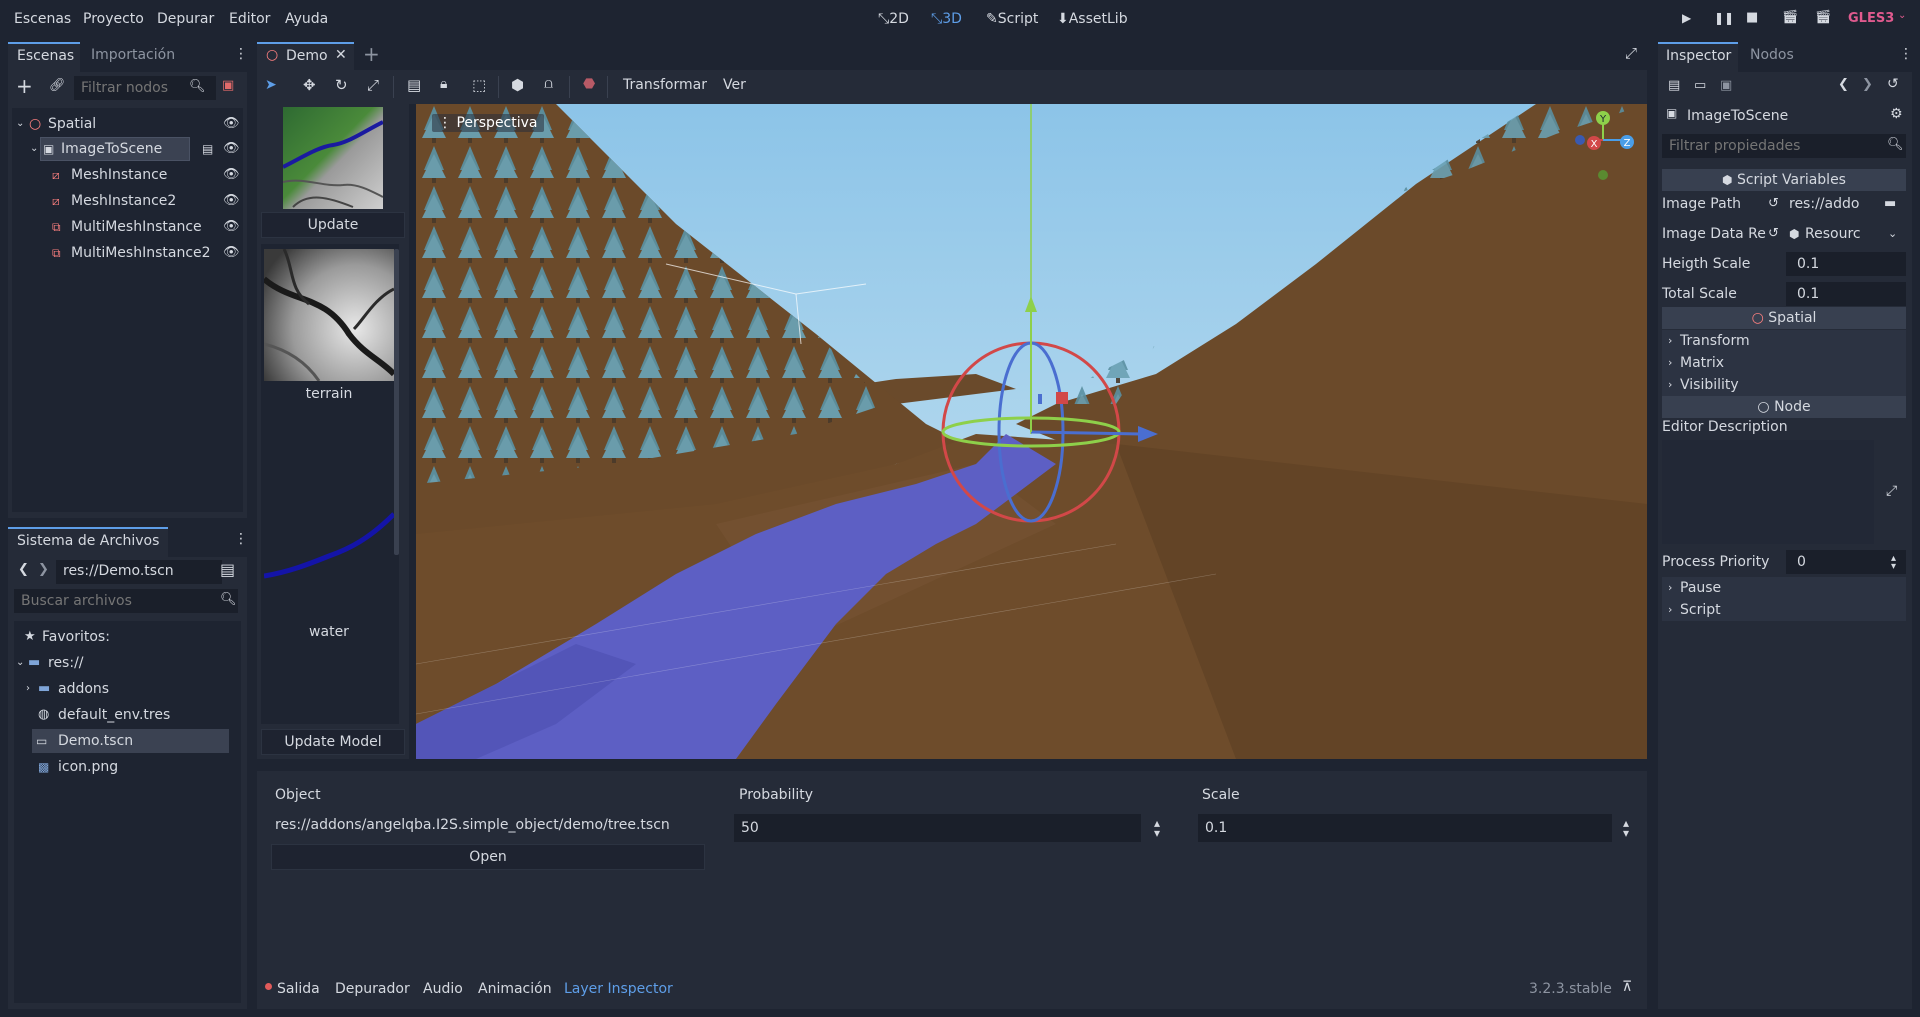 Image resolution: width=1920 pixels, height=1017 pixels. Describe the element at coordinates (88, 542) in the screenshot. I see `tab-filesystem: Sistema de Archivos` at that location.